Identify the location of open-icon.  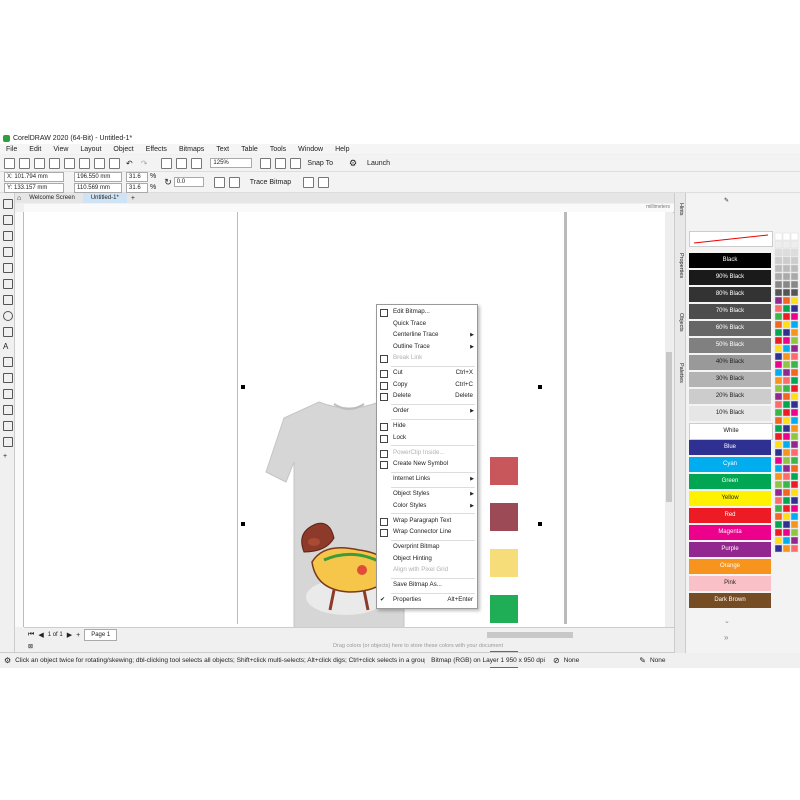
(24, 163).